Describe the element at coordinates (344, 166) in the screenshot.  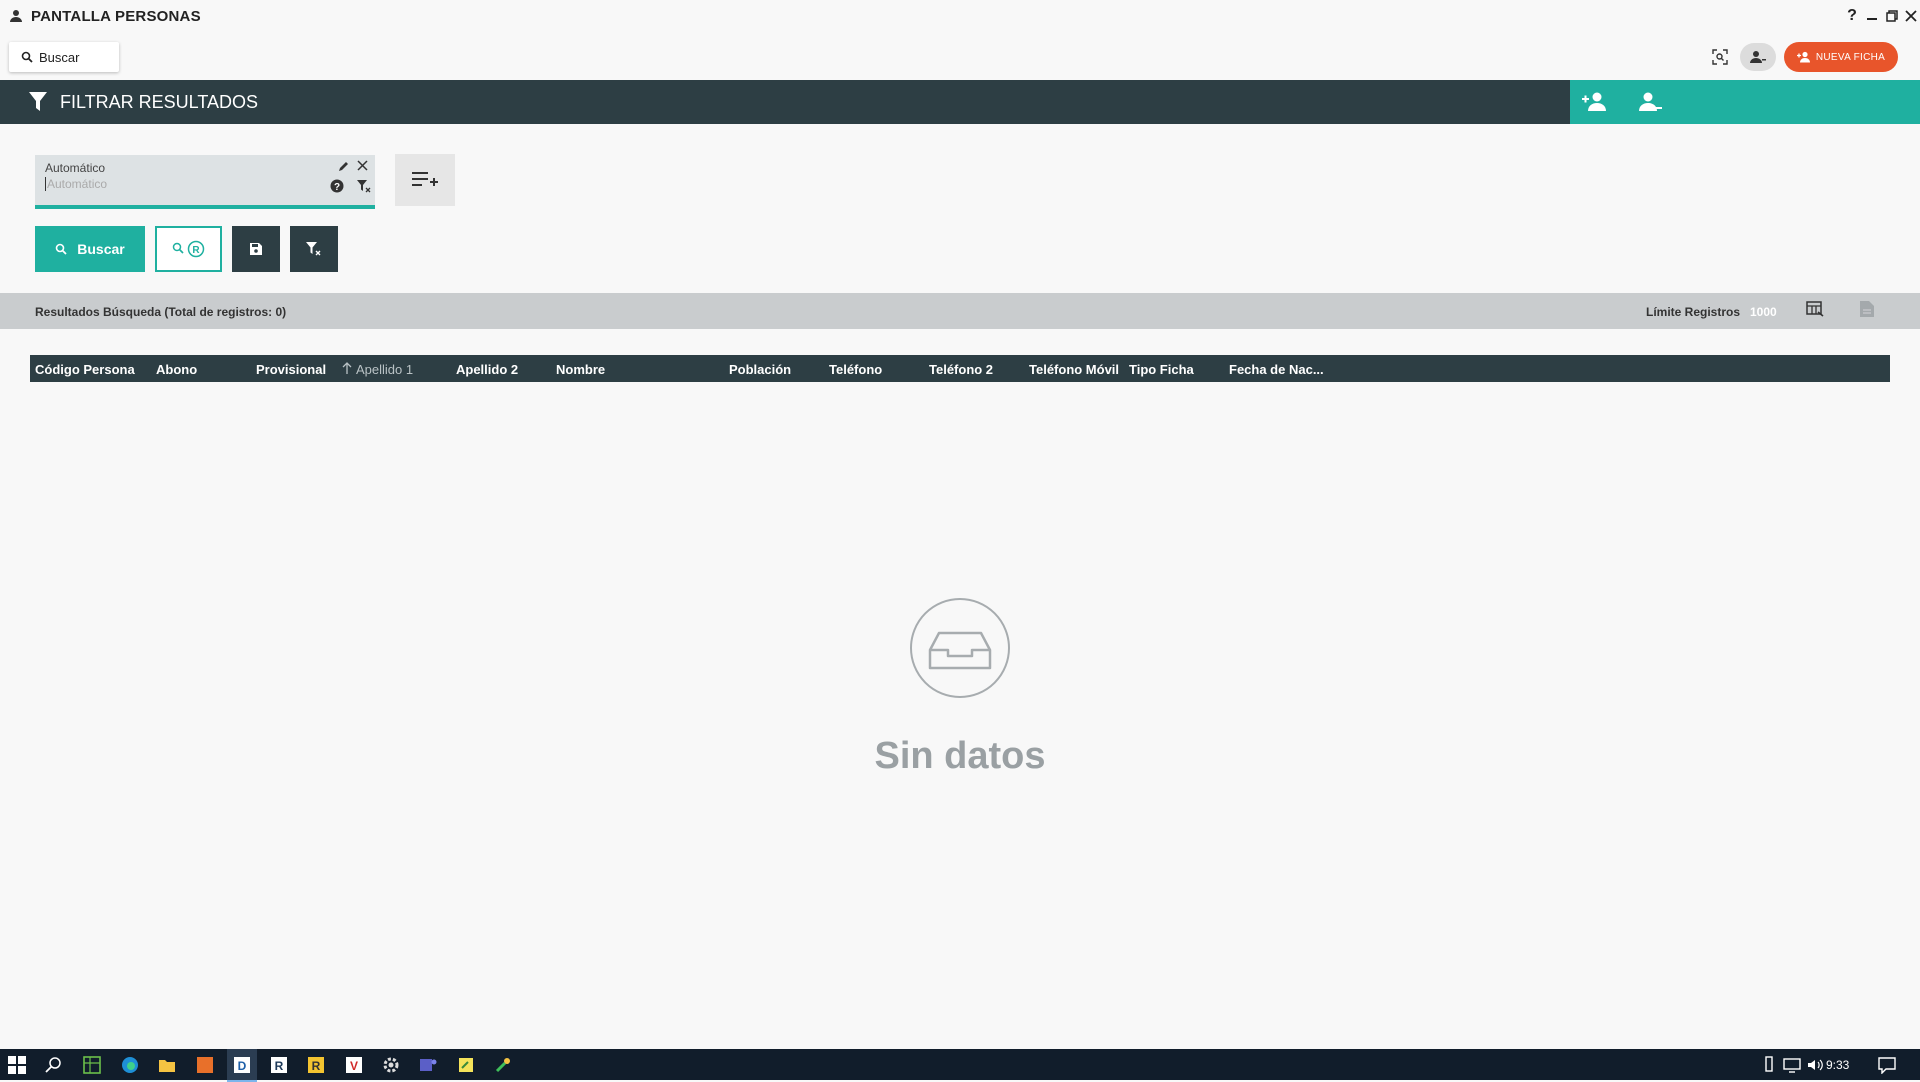
I see `edit-icon` at that location.